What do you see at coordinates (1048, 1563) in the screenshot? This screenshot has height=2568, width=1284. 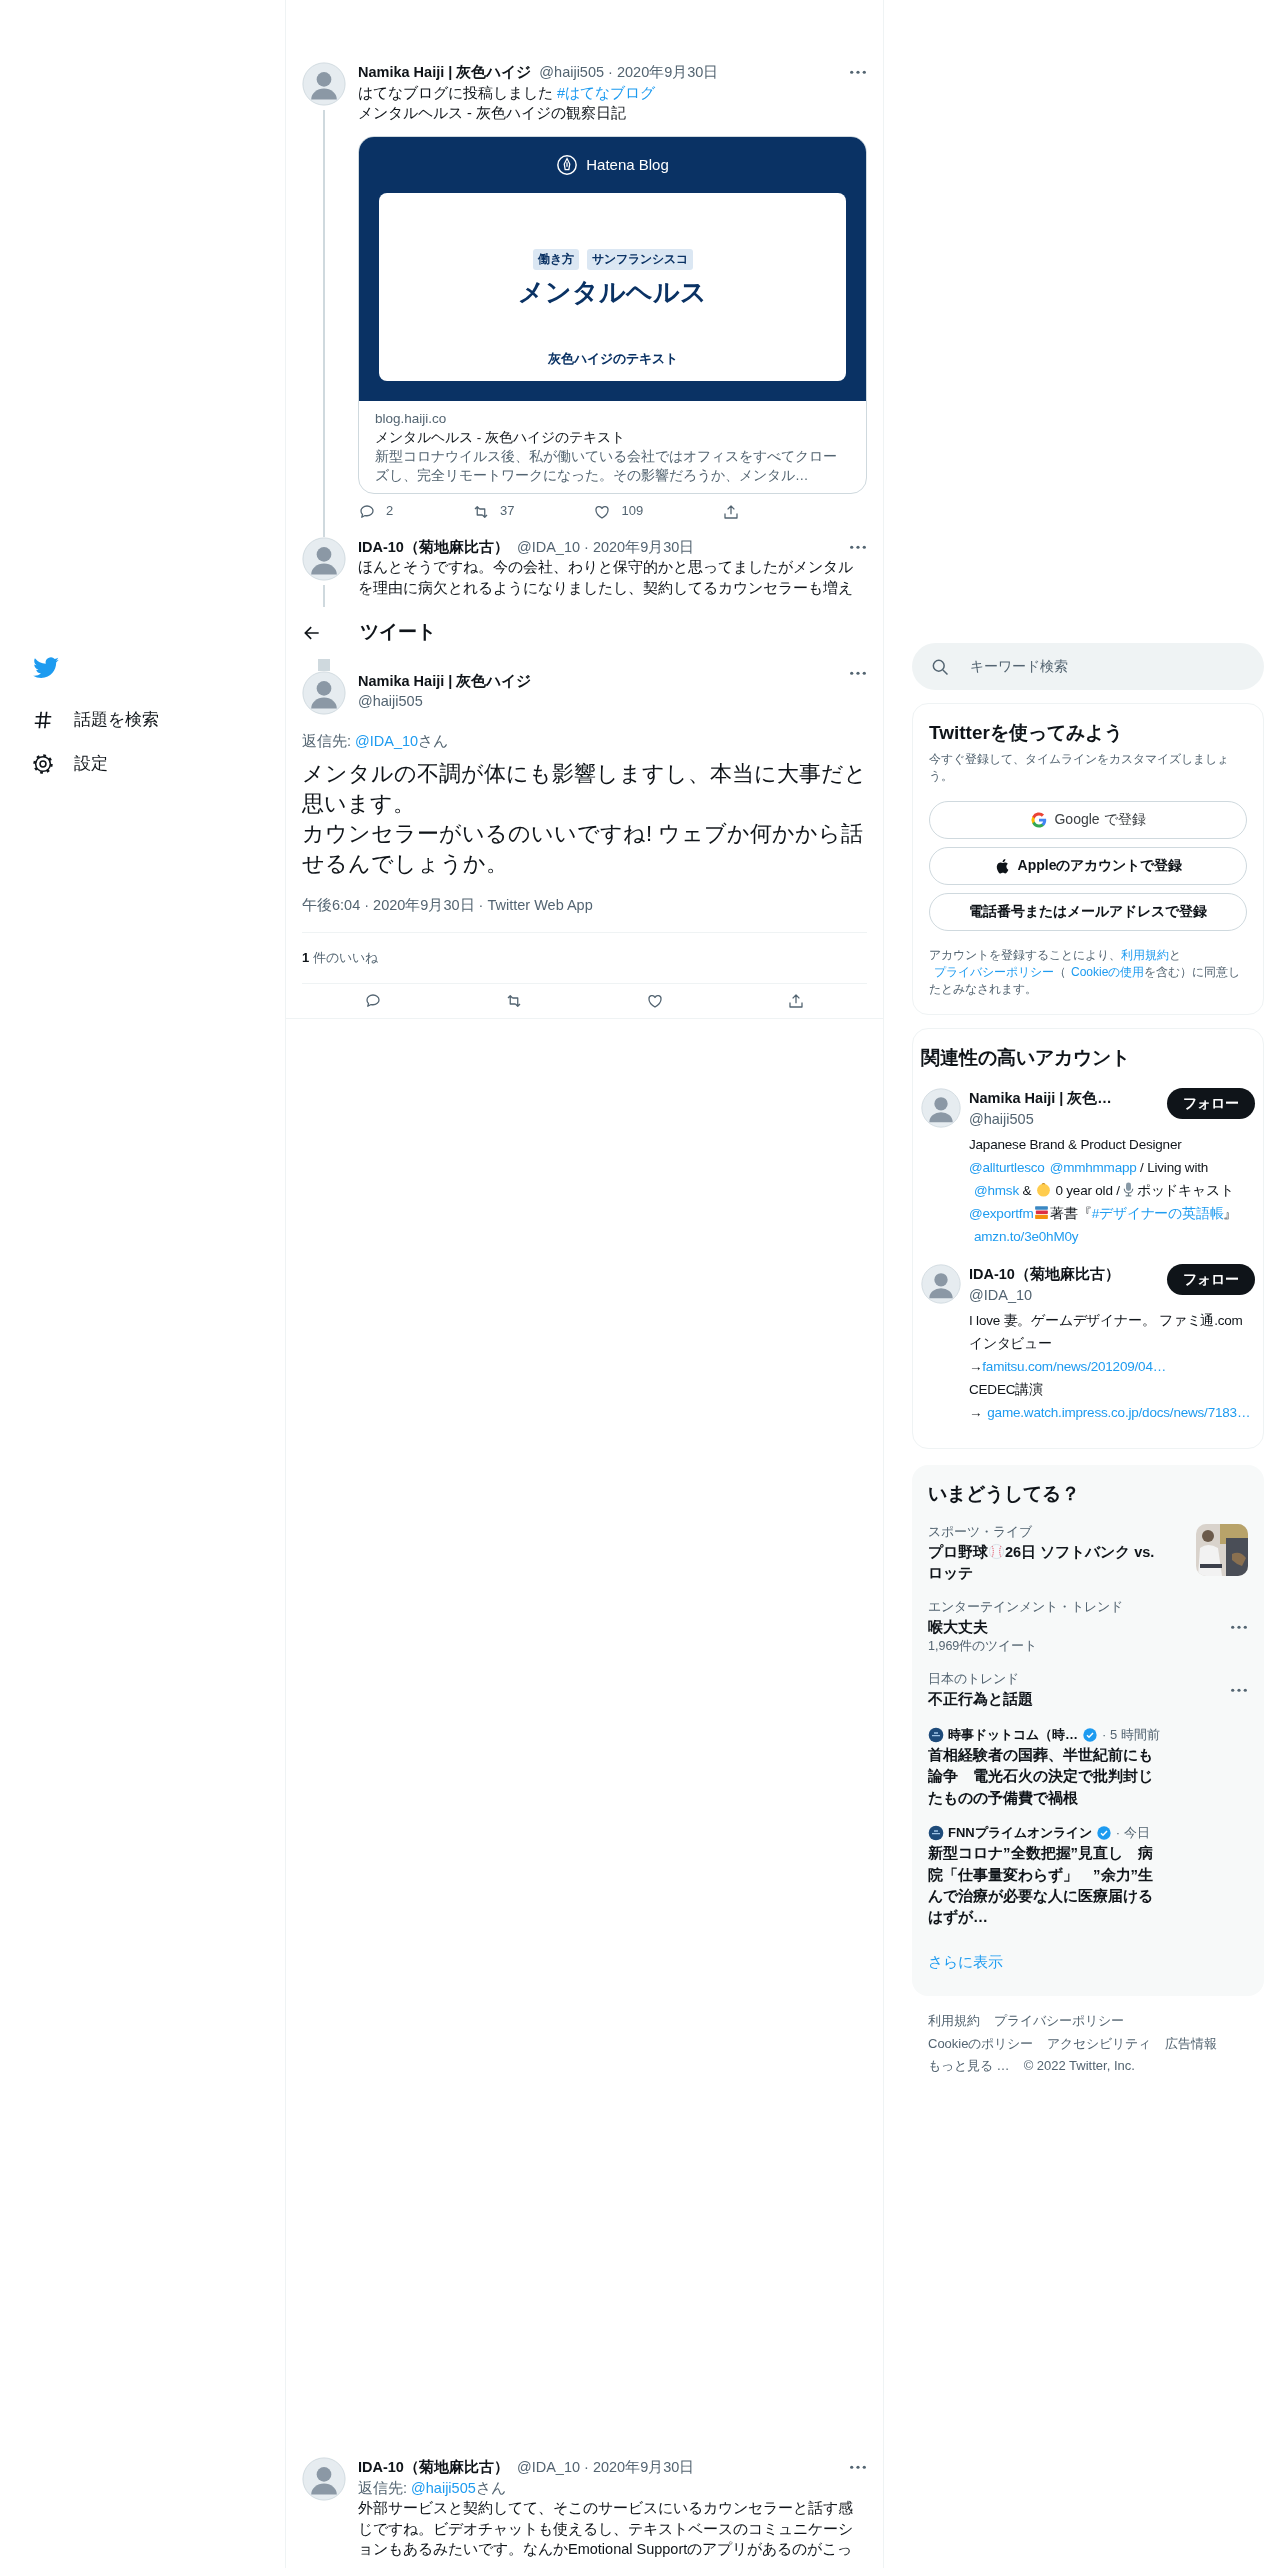 I see `trend-title: プロ野球 26日 ソフトバンク vs. ロッテ` at bounding box center [1048, 1563].